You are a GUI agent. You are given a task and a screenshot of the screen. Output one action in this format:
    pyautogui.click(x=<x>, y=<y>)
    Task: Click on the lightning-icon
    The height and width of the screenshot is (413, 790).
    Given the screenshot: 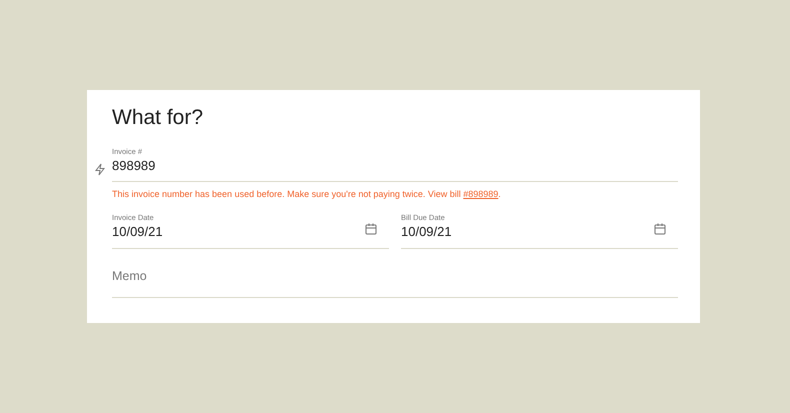 What is the action you would take?
    pyautogui.click(x=100, y=169)
    